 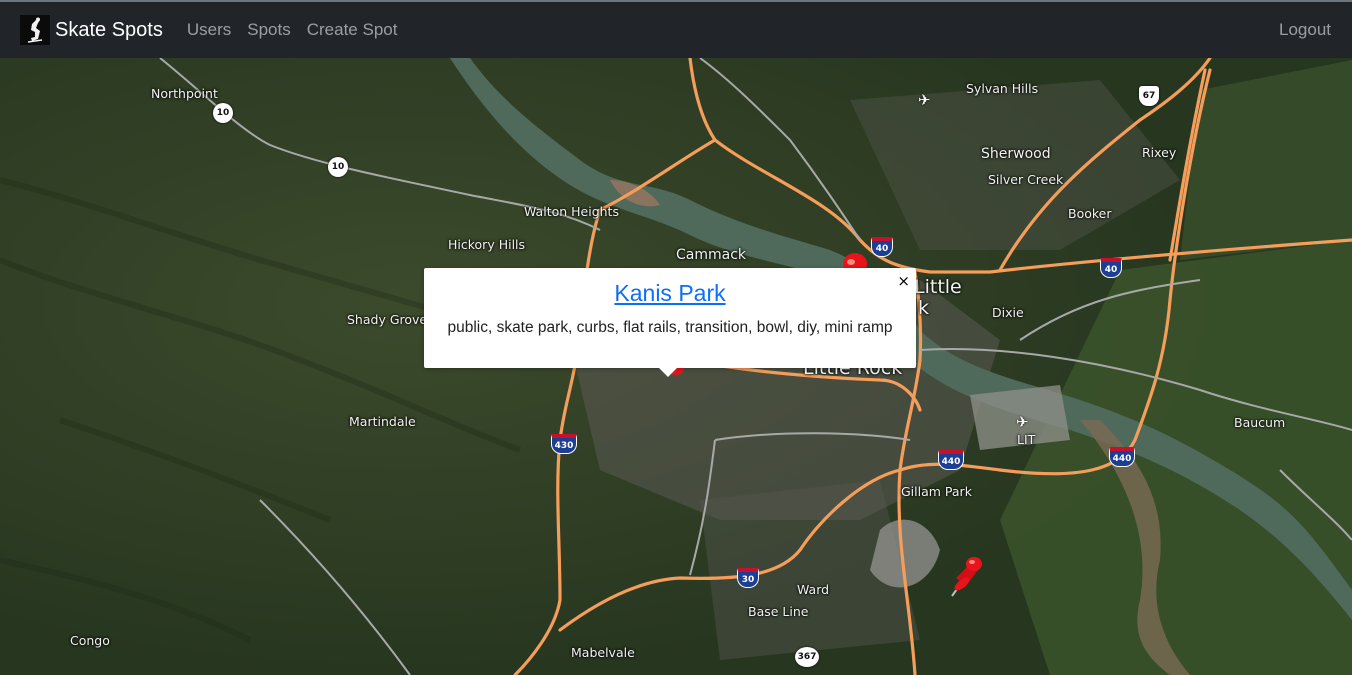 I want to click on label-congo: Congo, so click(x=90, y=640).